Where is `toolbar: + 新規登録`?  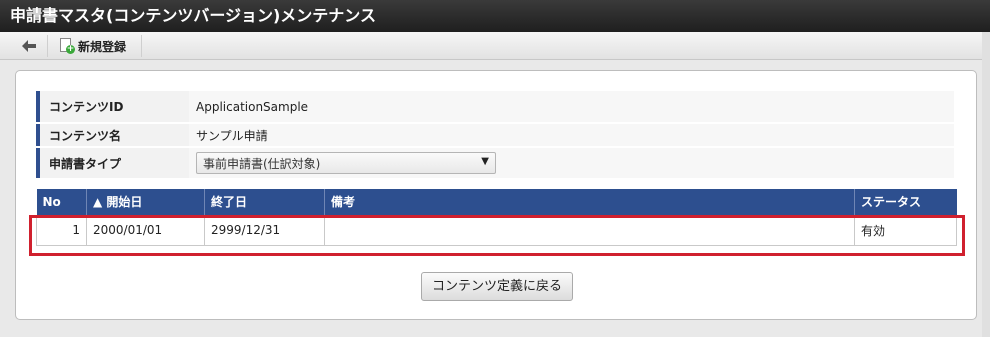 toolbar: + 新規登録 is located at coordinates (495, 46).